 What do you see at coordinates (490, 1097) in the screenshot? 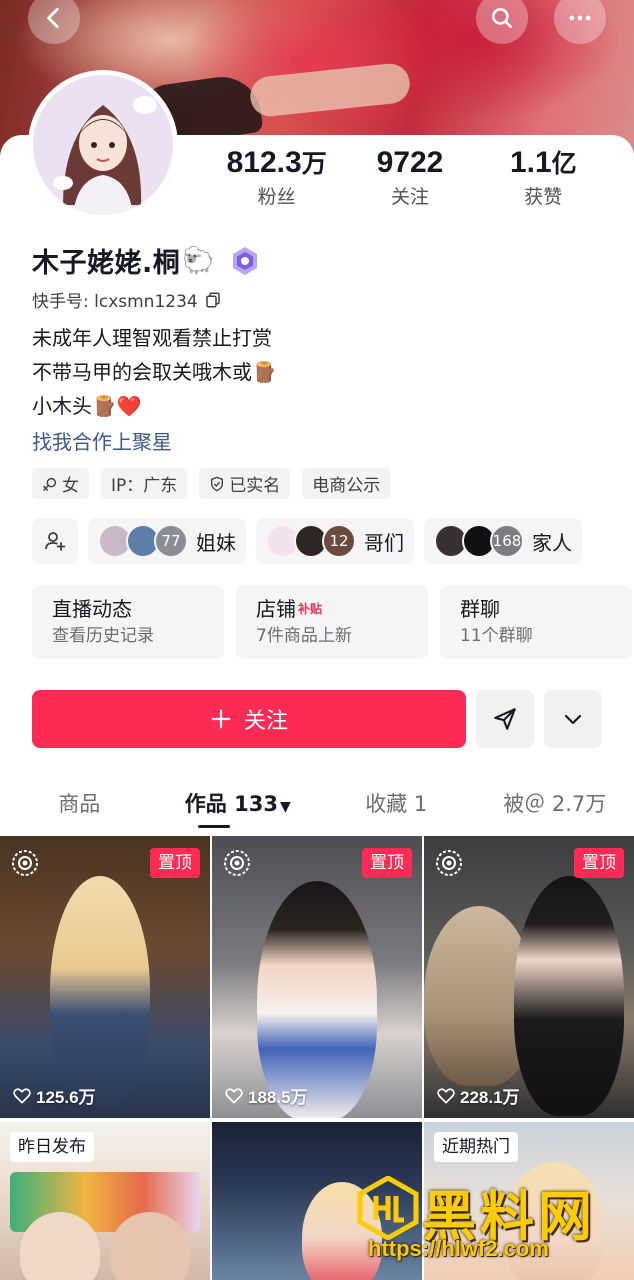
I see `like-count-text: 228.1万` at bounding box center [490, 1097].